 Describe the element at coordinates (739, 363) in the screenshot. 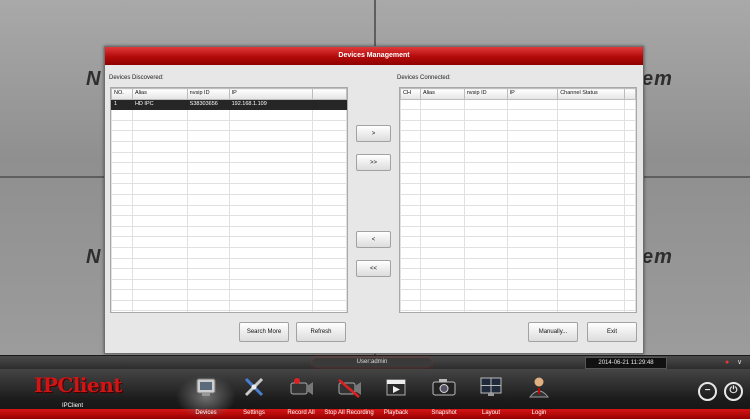

I see `chevron-down-icon: ∨` at that location.